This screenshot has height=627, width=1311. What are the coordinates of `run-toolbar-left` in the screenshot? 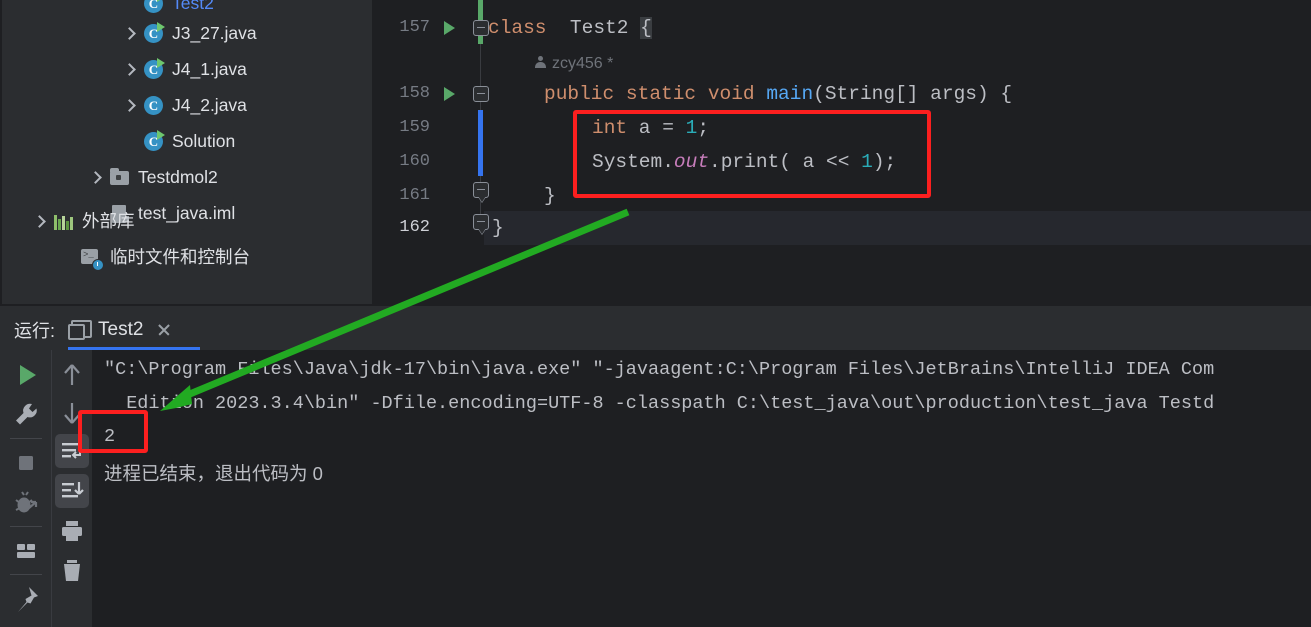 It's located at (26, 488).